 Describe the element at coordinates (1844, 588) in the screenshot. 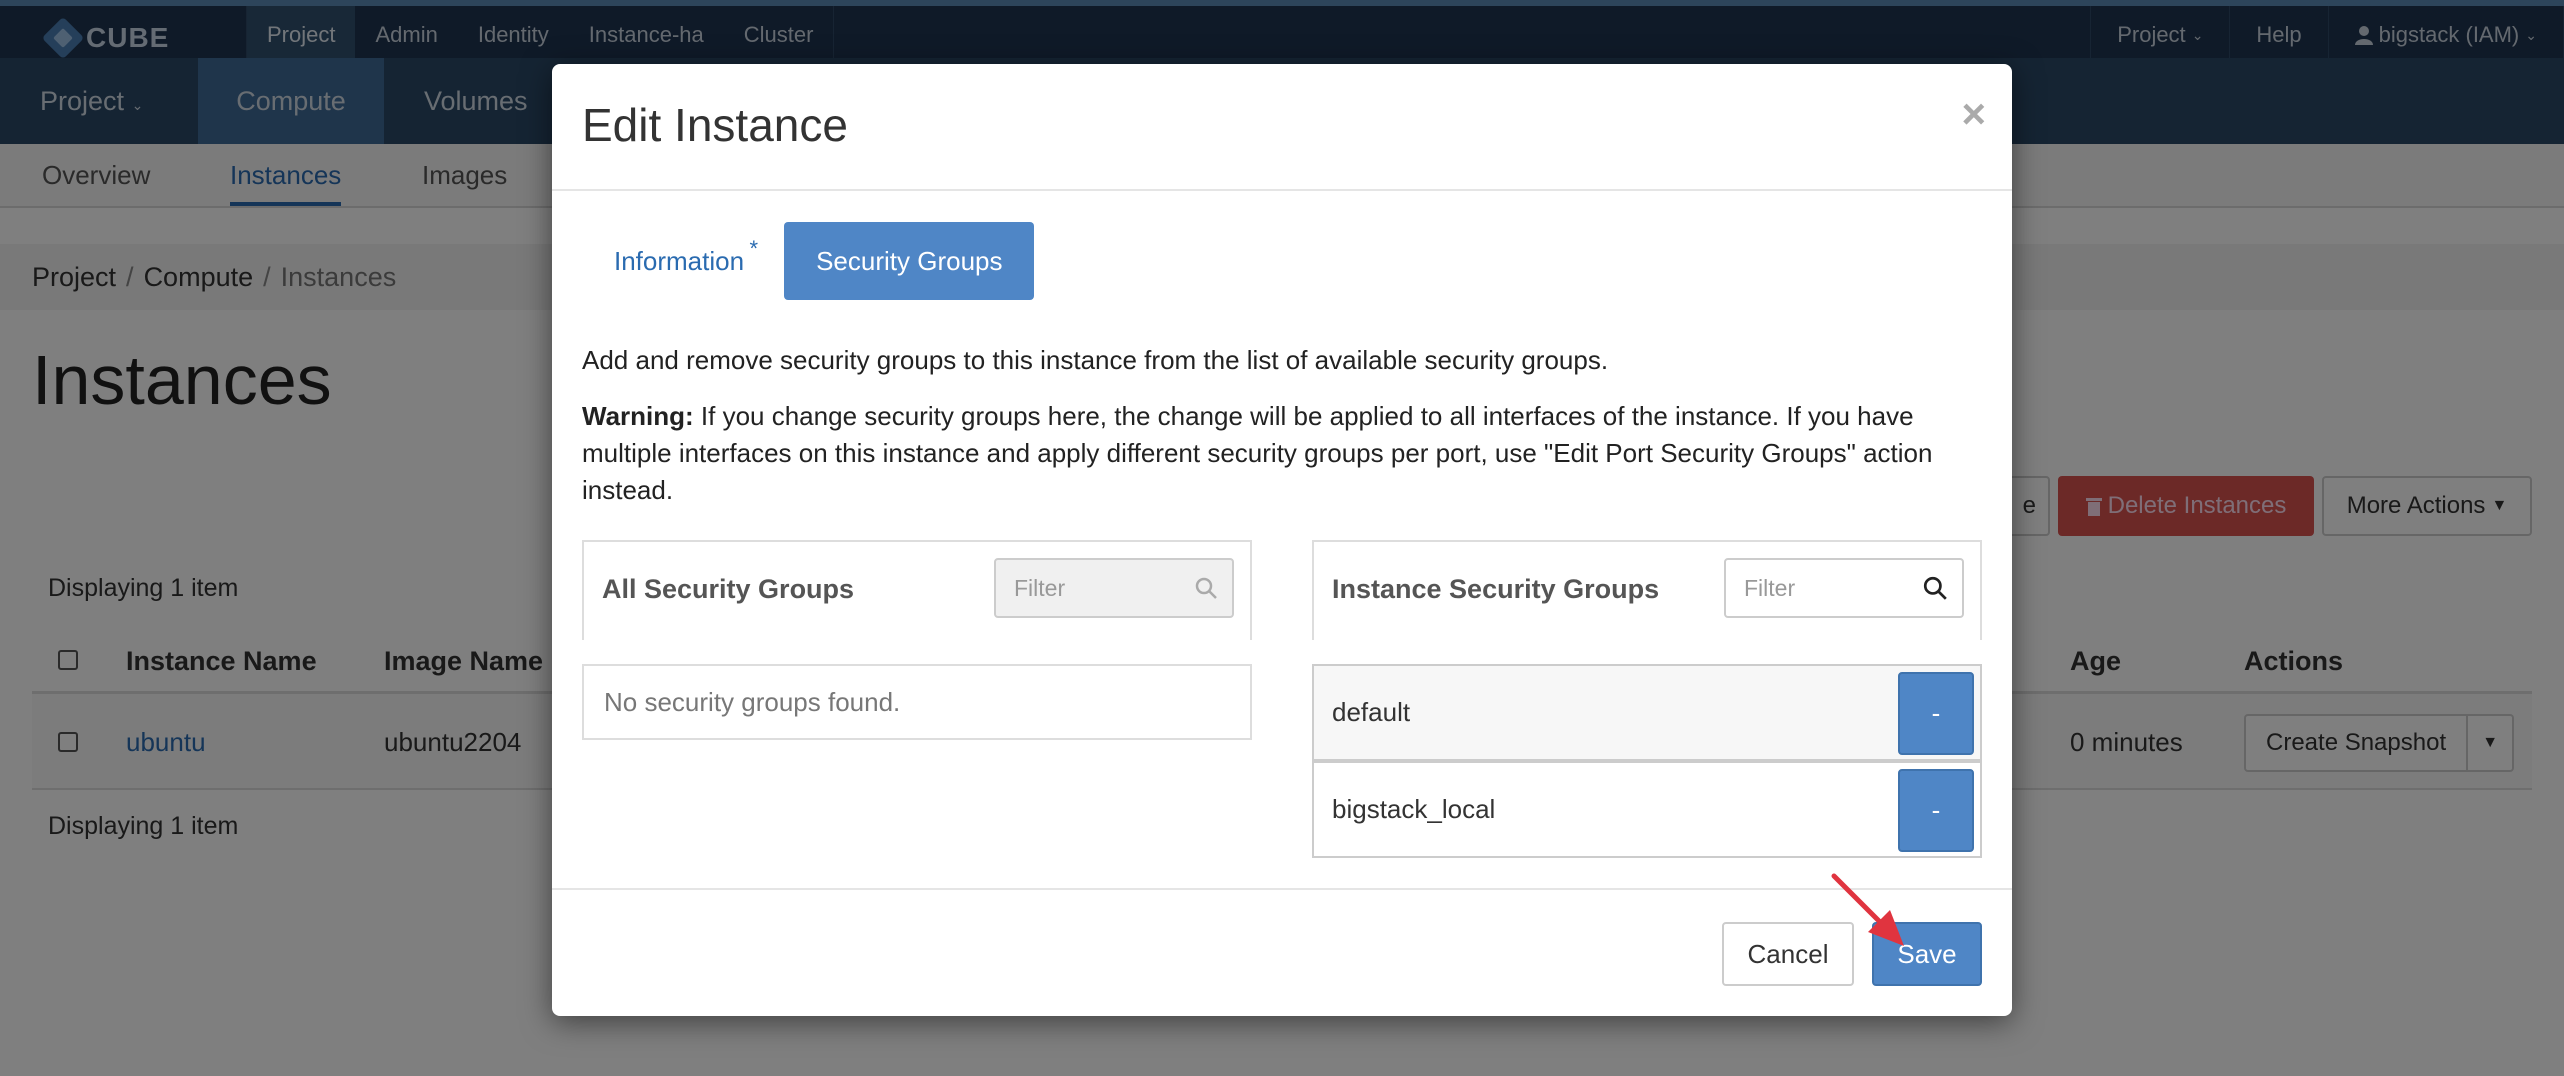

I see `instance-groups-filter-input: Filter` at that location.